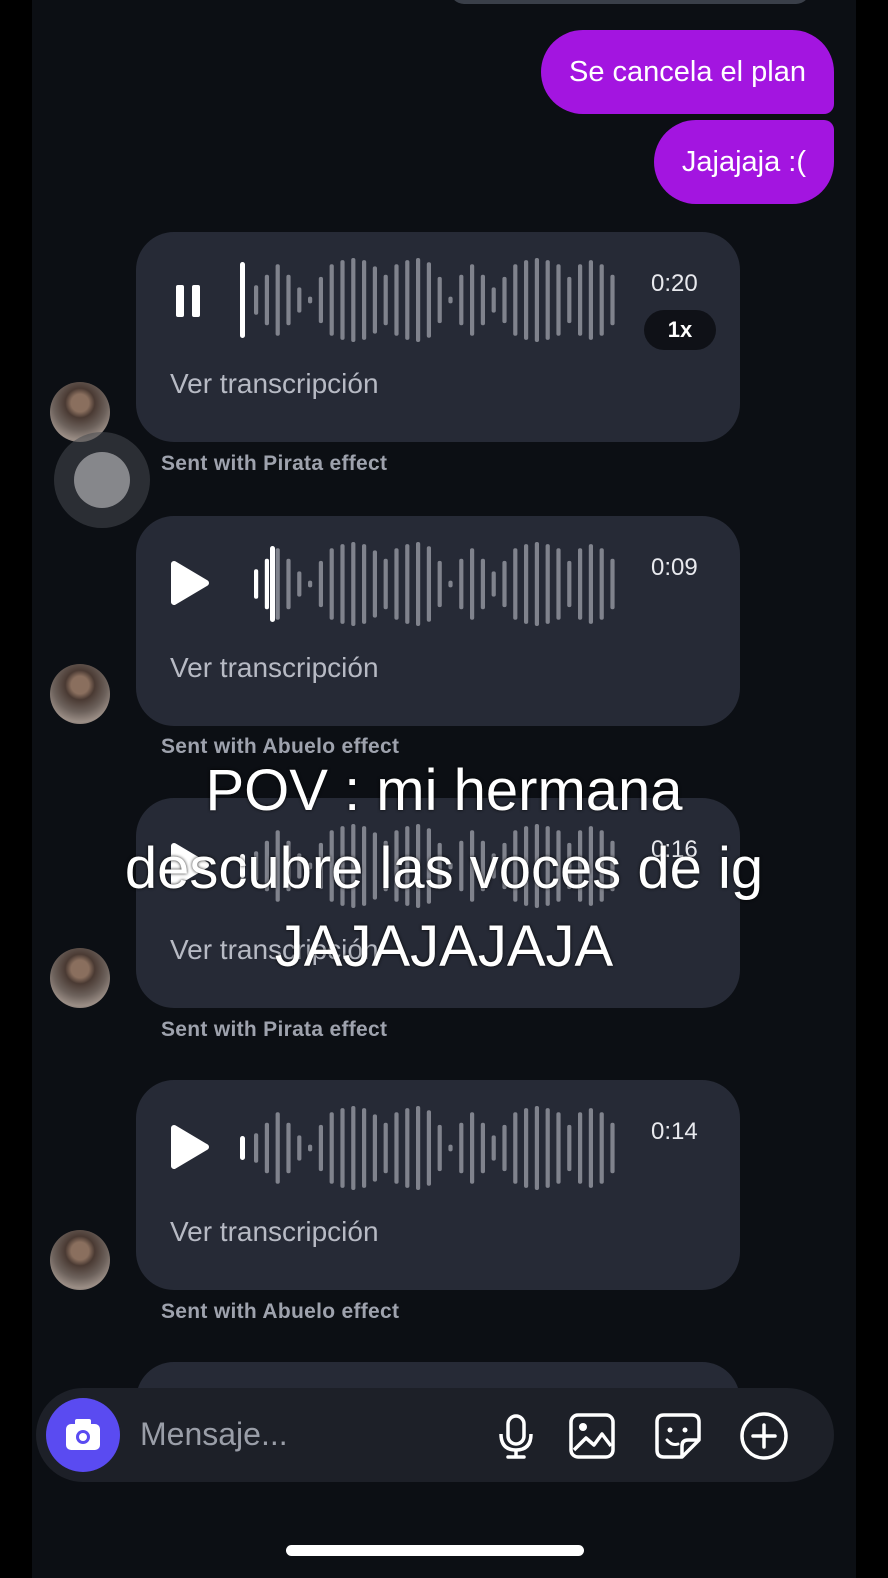 The height and width of the screenshot is (1578, 888). What do you see at coordinates (687, 72) in the screenshot?
I see `outgoing-message: Se cancela el plan` at bounding box center [687, 72].